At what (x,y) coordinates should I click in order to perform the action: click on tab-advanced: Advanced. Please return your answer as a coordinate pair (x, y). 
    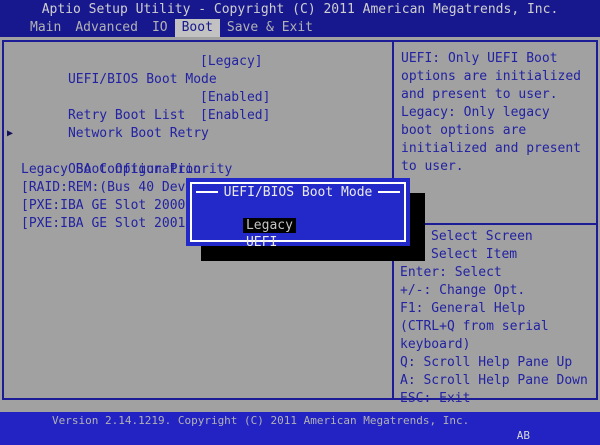
    Looking at the image, I should click on (106, 28).